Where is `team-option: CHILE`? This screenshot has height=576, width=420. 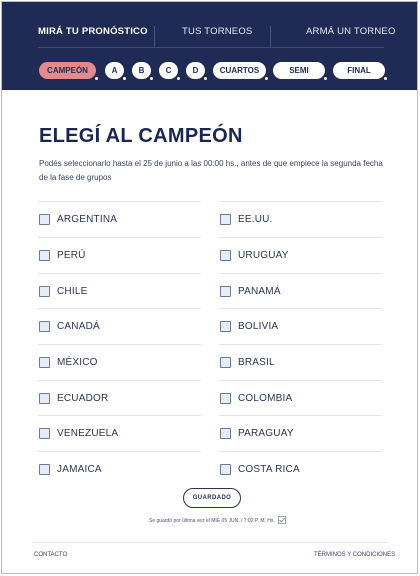
team-option: CHILE is located at coordinates (63, 291).